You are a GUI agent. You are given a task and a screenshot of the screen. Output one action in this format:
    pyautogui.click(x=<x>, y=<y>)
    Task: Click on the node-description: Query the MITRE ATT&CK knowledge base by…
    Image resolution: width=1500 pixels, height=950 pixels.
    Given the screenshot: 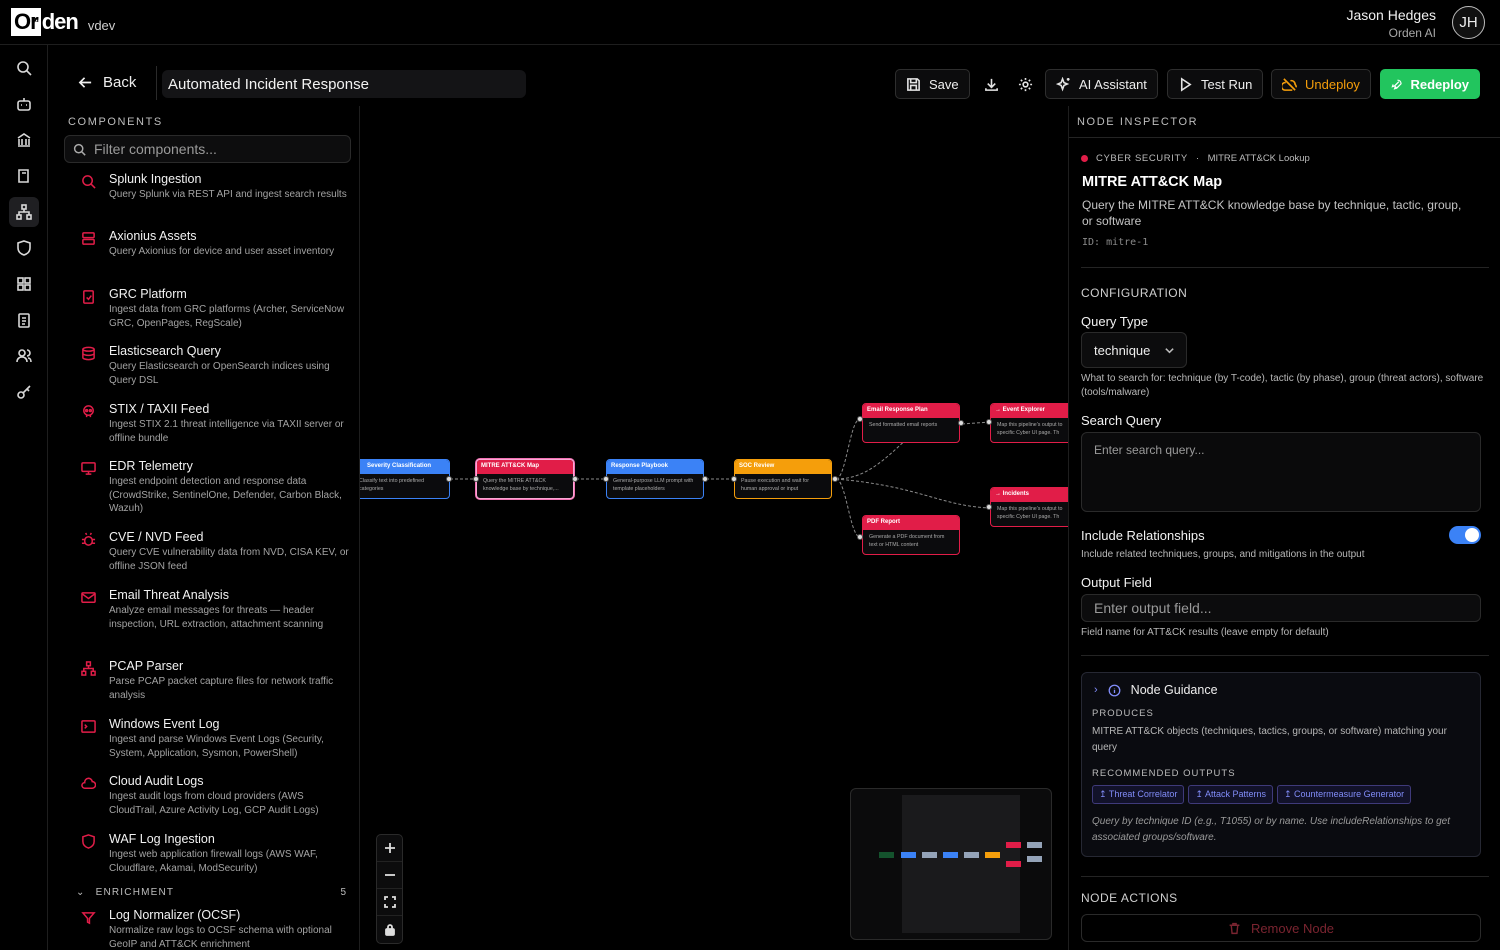 What is the action you would take?
    pyautogui.click(x=1272, y=213)
    